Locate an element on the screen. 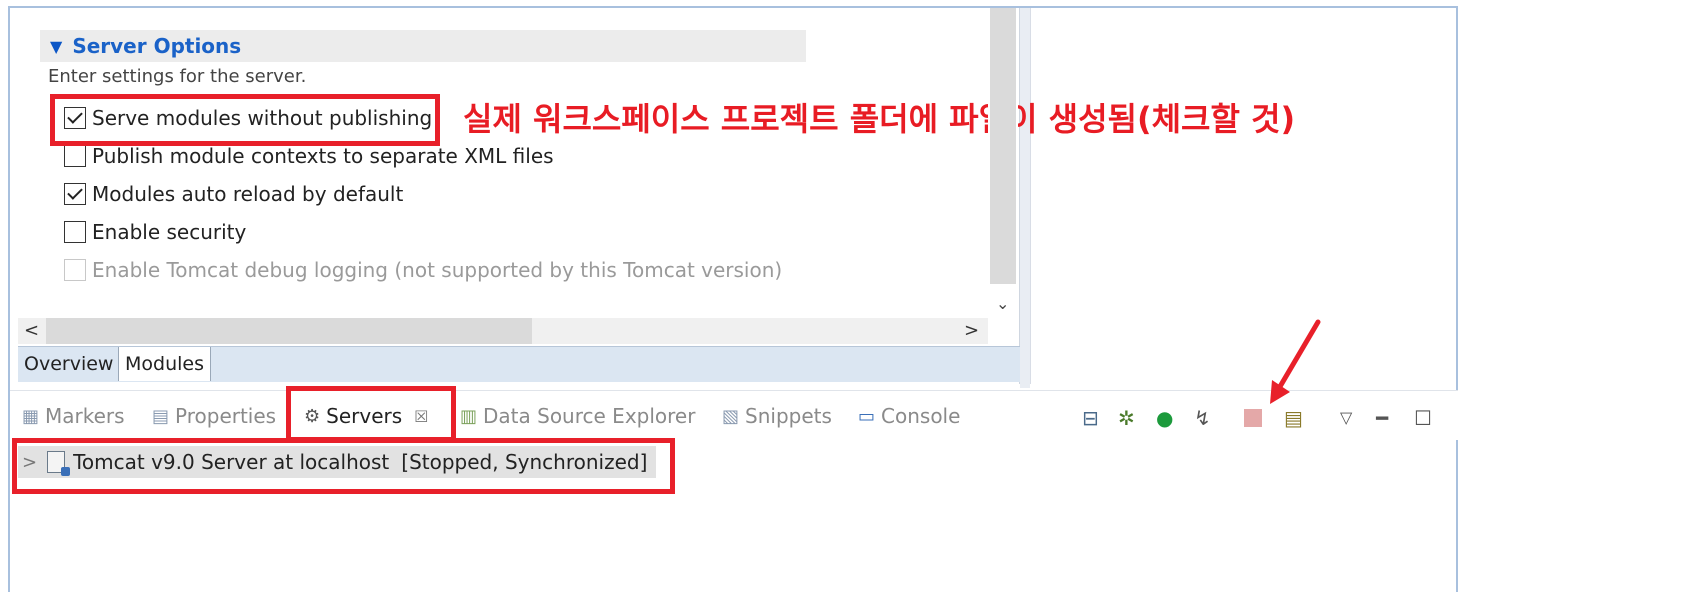 This screenshot has height=594, width=1688. tab-label: Console is located at coordinates (921, 416).